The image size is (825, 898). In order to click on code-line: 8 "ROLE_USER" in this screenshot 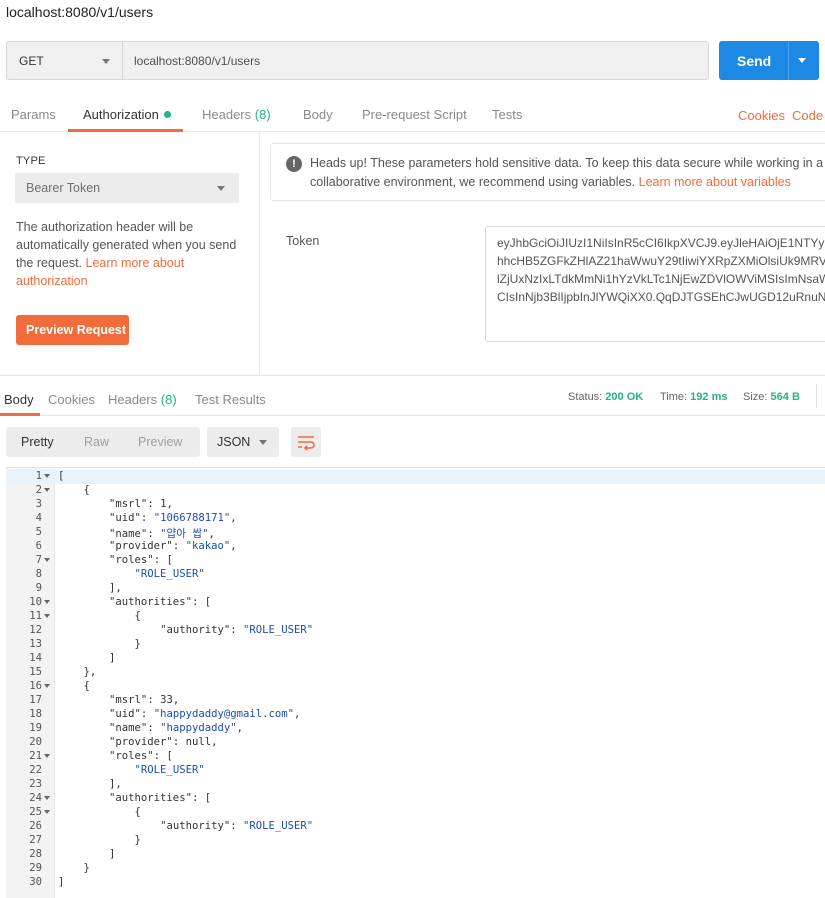, I will do `click(415, 575)`.